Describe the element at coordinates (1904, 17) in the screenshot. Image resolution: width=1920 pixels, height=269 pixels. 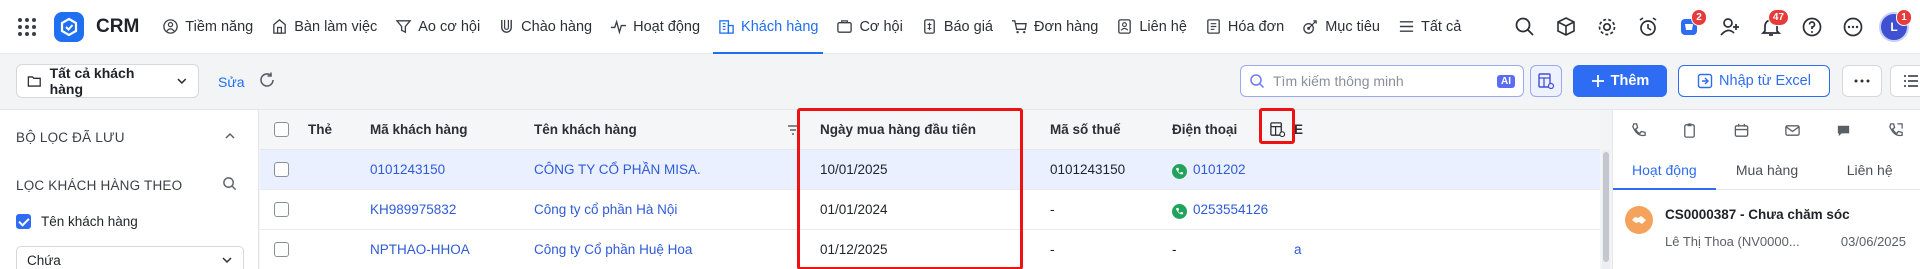
I see `avatar-badge: 1` at that location.